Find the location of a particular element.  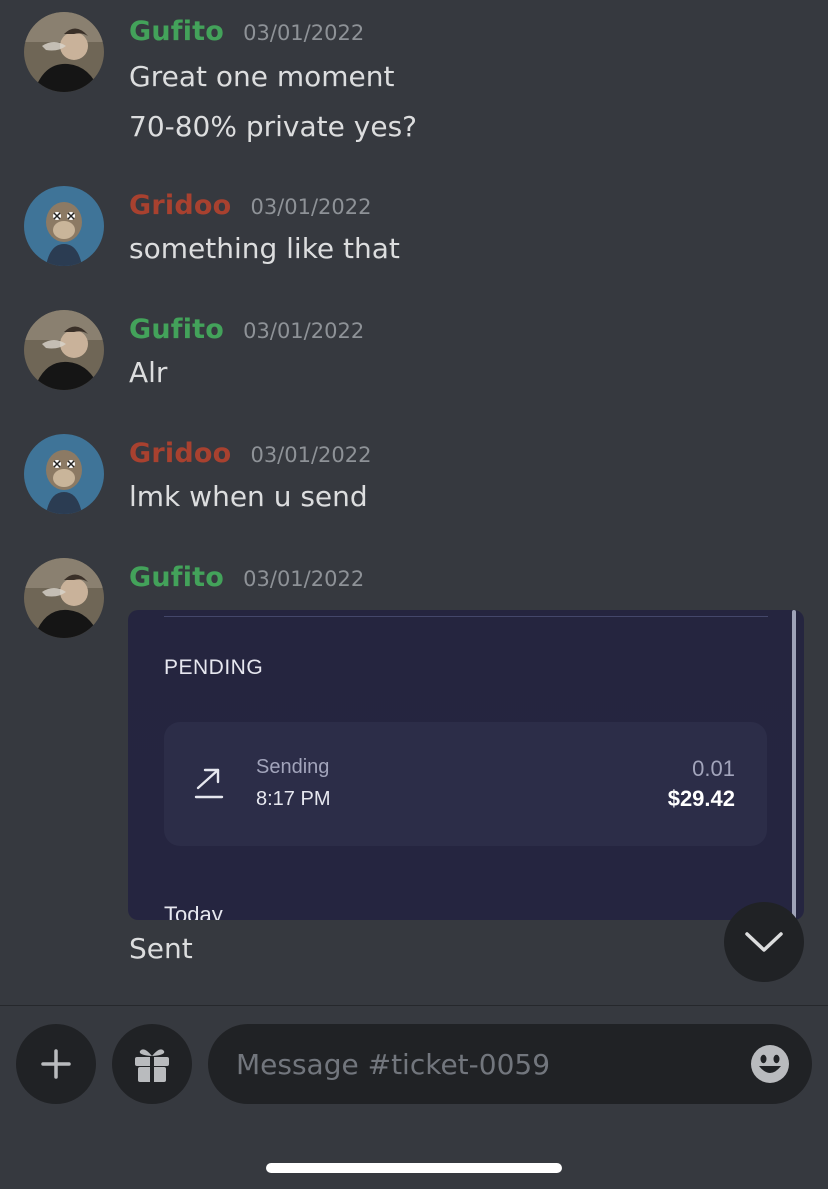

transaction-card: Sending 8:17 PM 0.01 $29.42 is located at coordinates (465, 784).